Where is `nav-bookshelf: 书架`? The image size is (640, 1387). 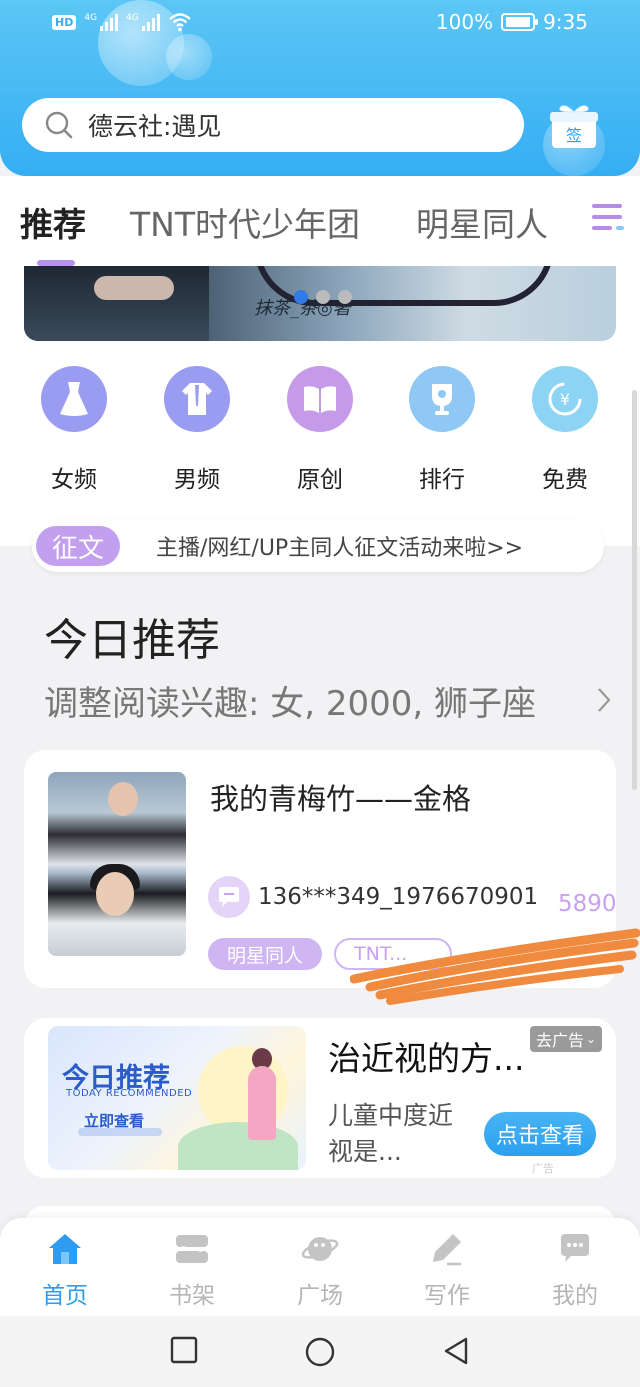
nav-bookshelf: 书架 is located at coordinates (192, 1270).